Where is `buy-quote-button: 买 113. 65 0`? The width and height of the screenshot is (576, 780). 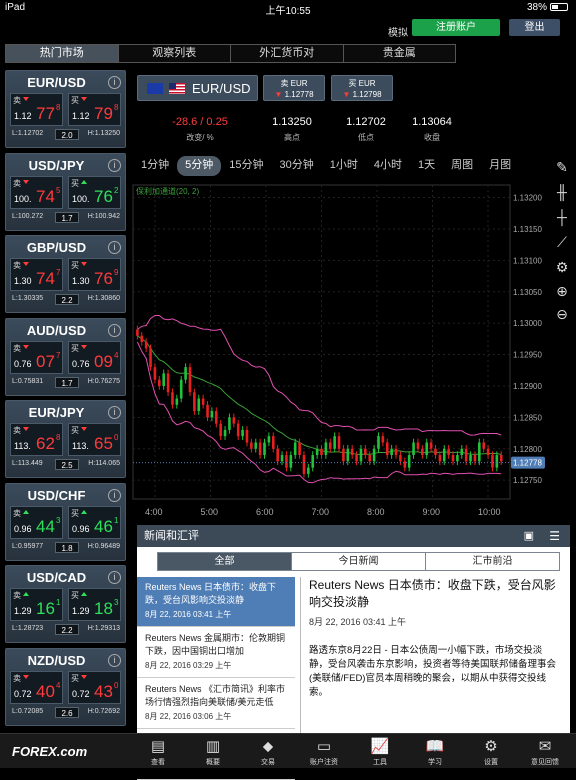
buy-quote-button: 买 113. 65 0 is located at coordinates (94, 439).